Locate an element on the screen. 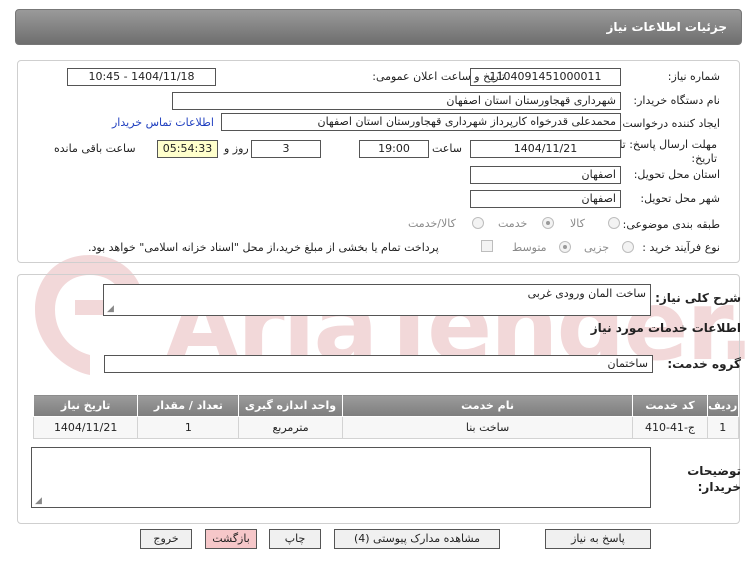 The image size is (755, 566). creator-label: ایجاد کننده درخواست: is located at coordinates (669, 123).